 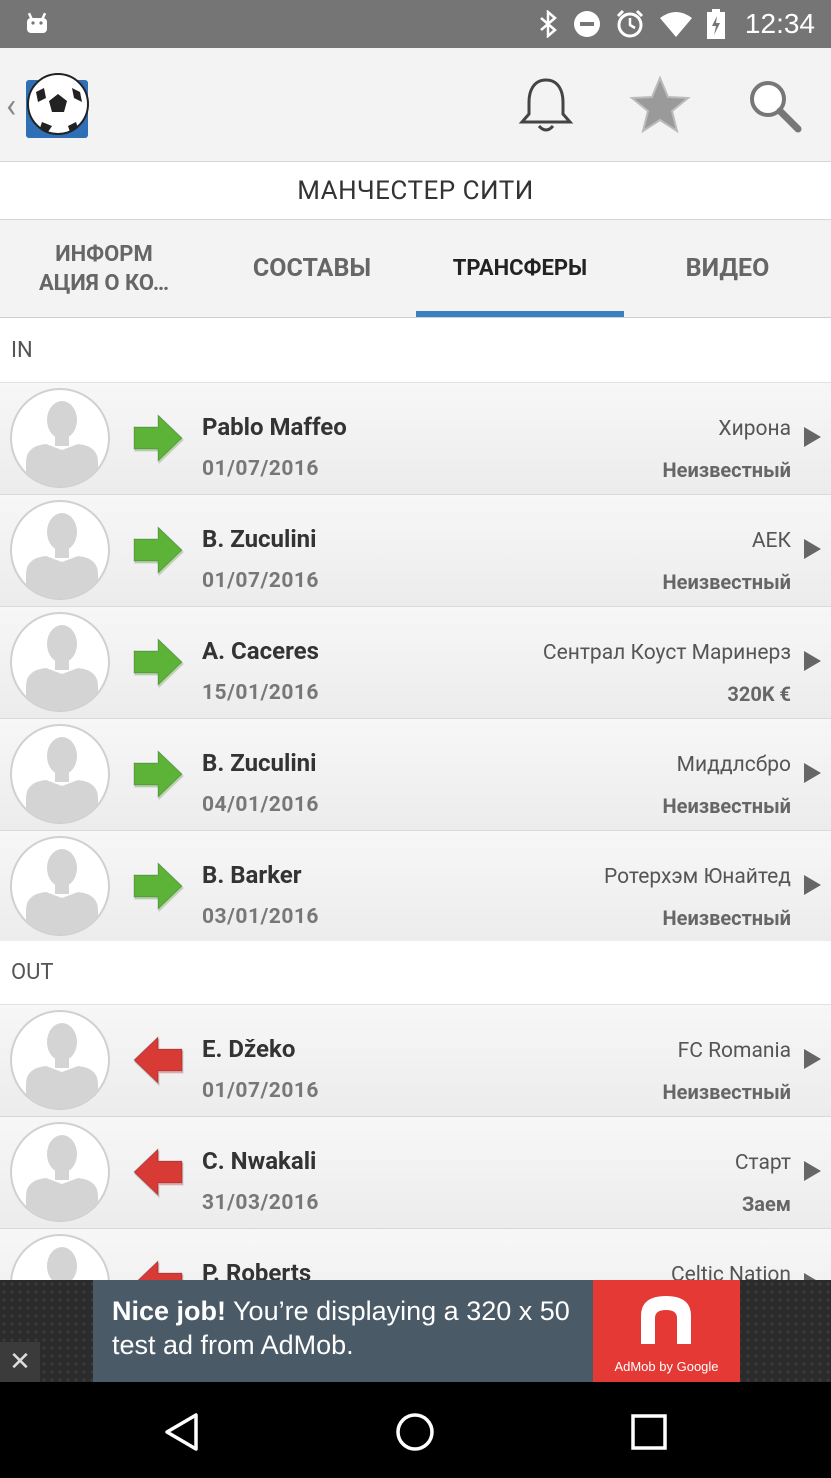 I want to click on tab-video: ВИДЕО, so click(x=727, y=268).